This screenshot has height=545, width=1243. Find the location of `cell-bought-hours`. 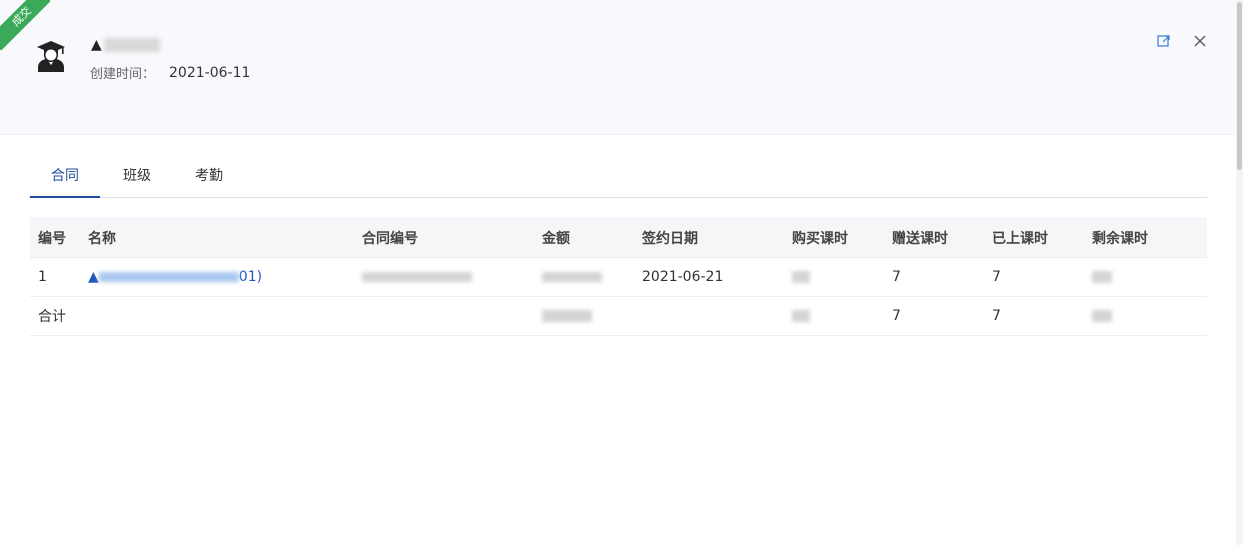

cell-bought-hours is located at coordinates (834, 277).